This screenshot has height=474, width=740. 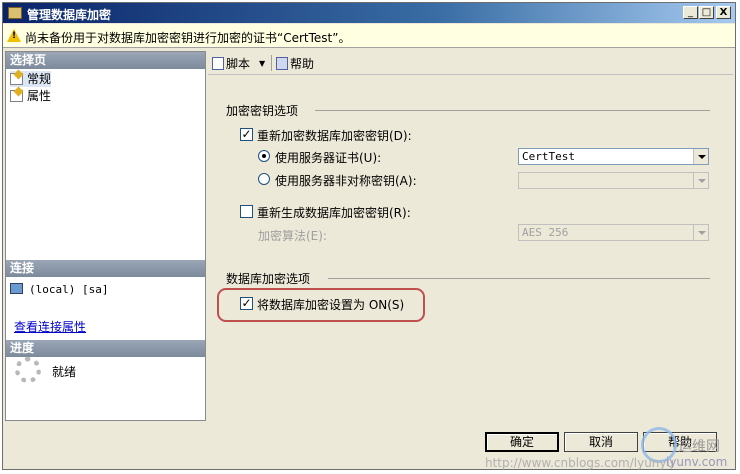 I want to click on watermark-brand: 运维网, so click(x=699, y=447).